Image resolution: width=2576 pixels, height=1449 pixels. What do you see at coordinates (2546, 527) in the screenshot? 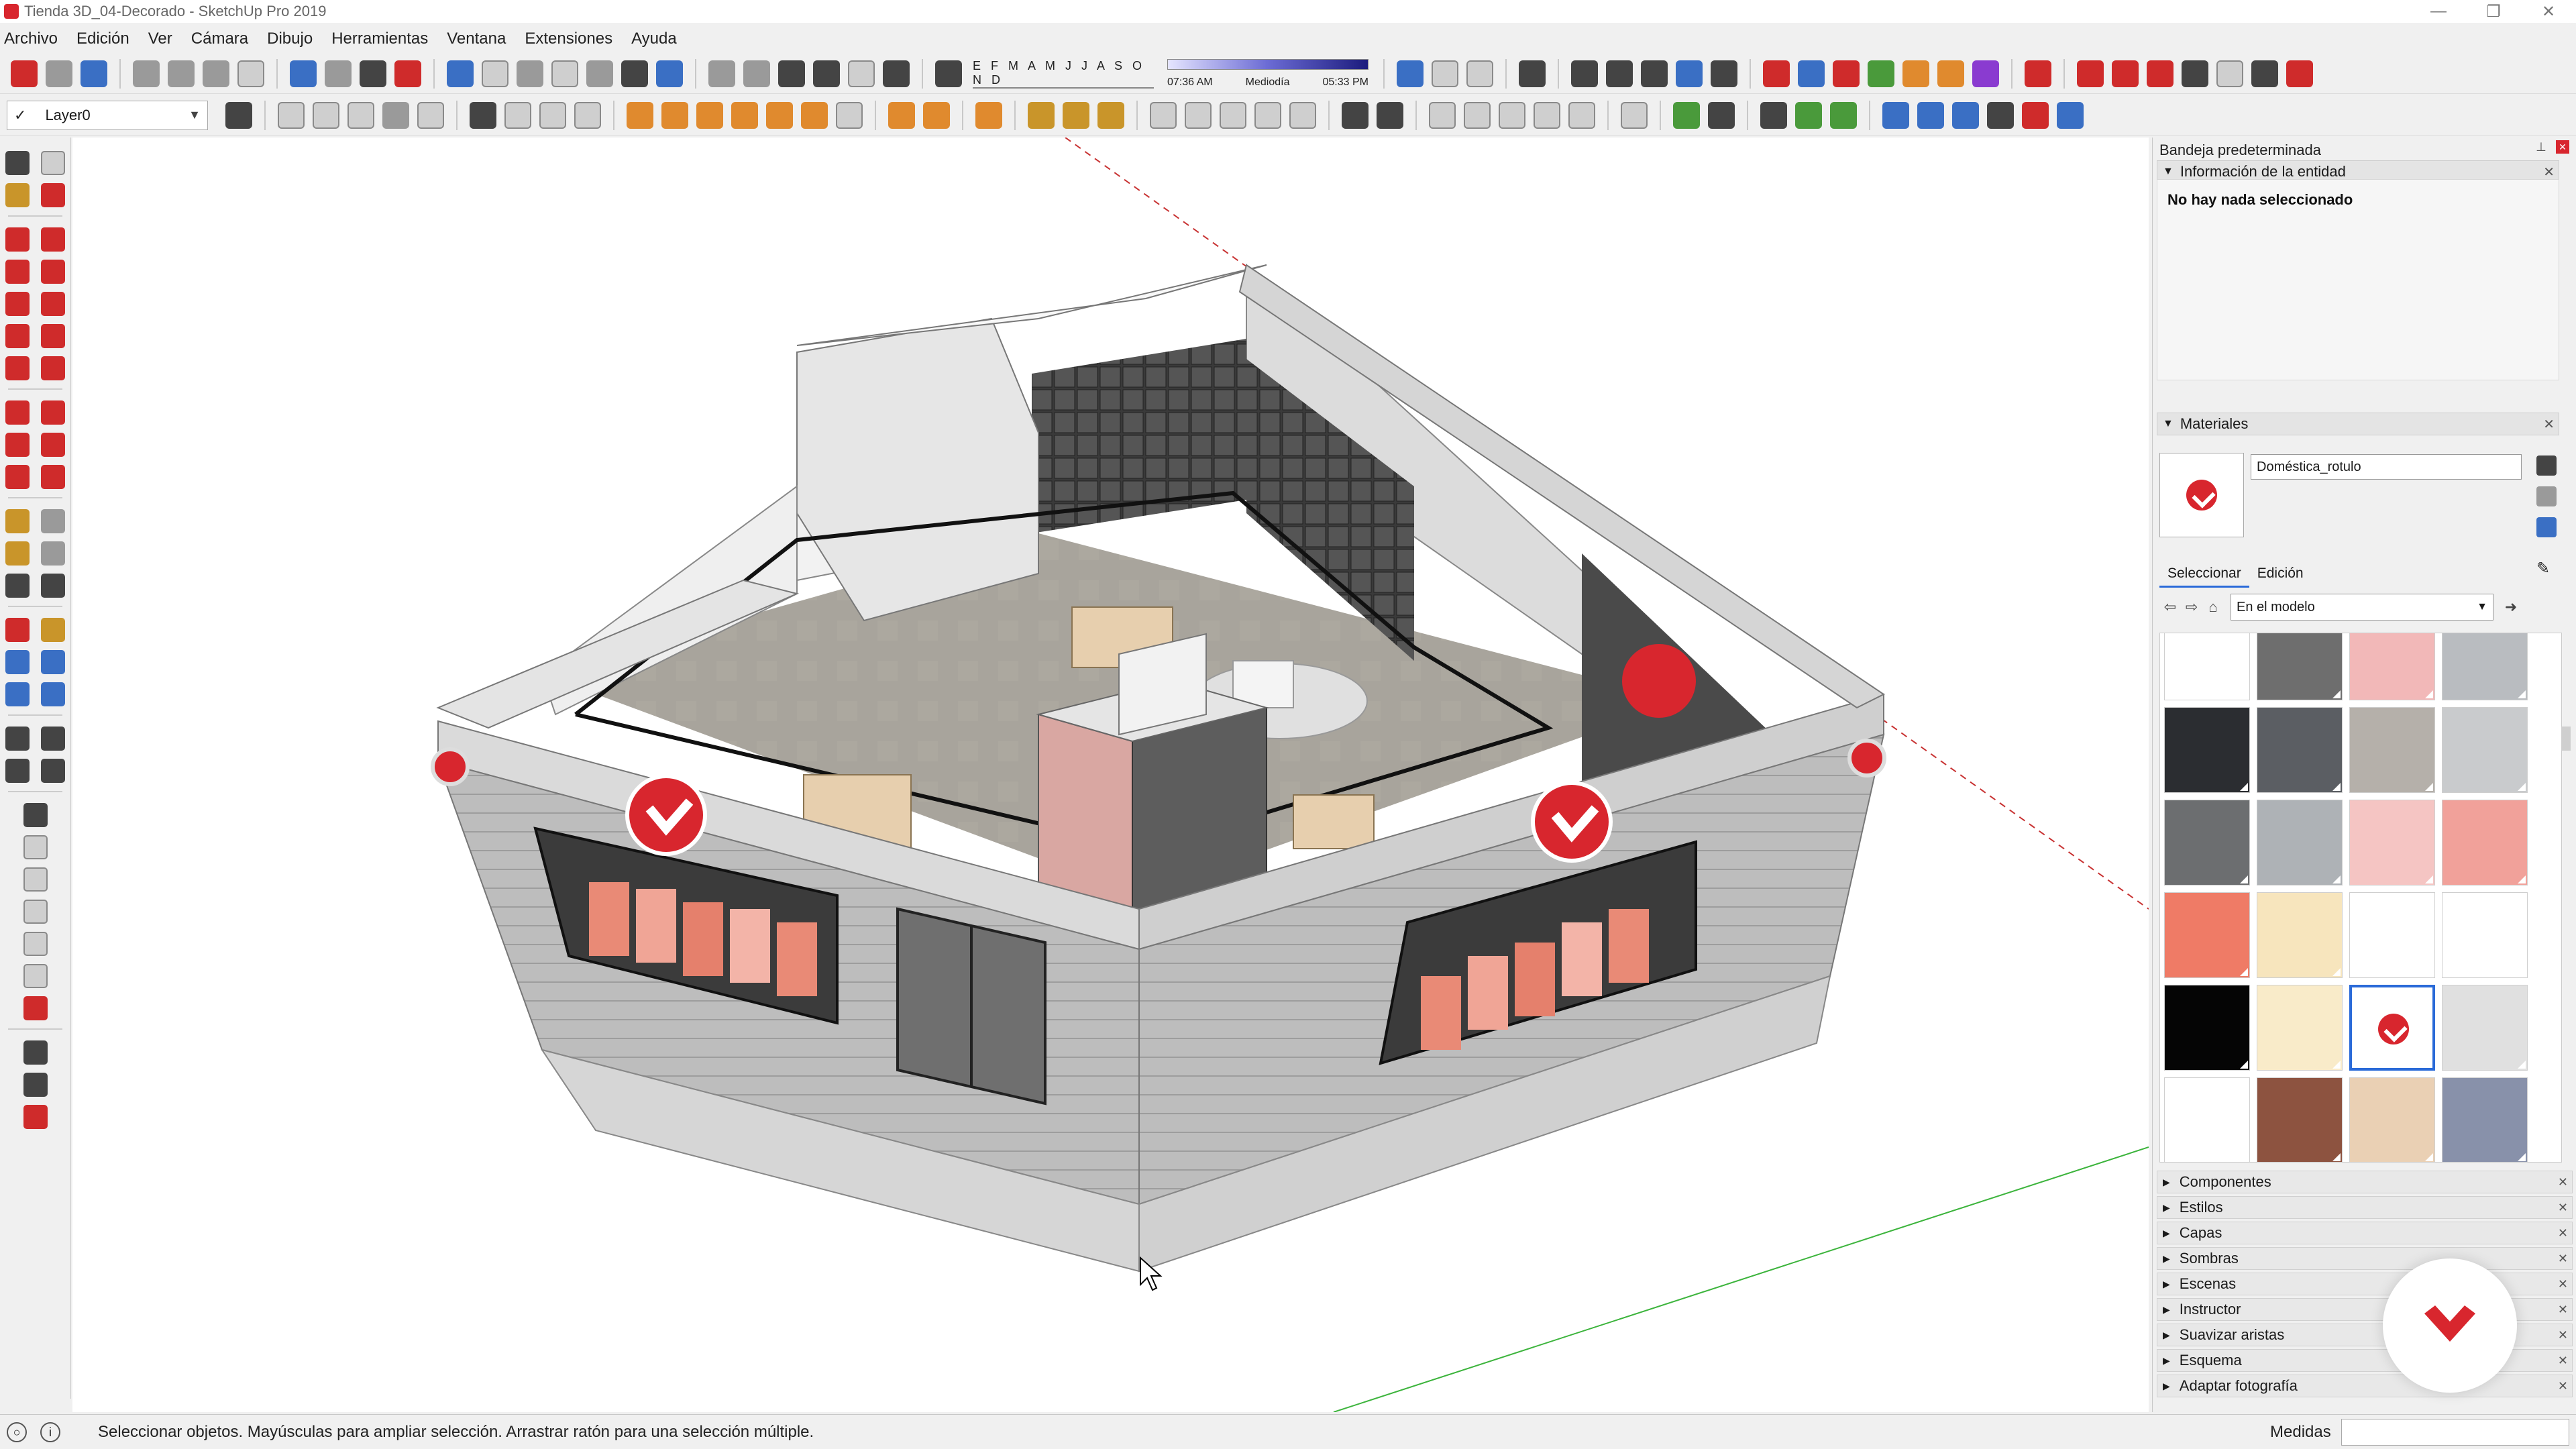
I see `sample-paint-icon` at bounding box center [2546, 527].